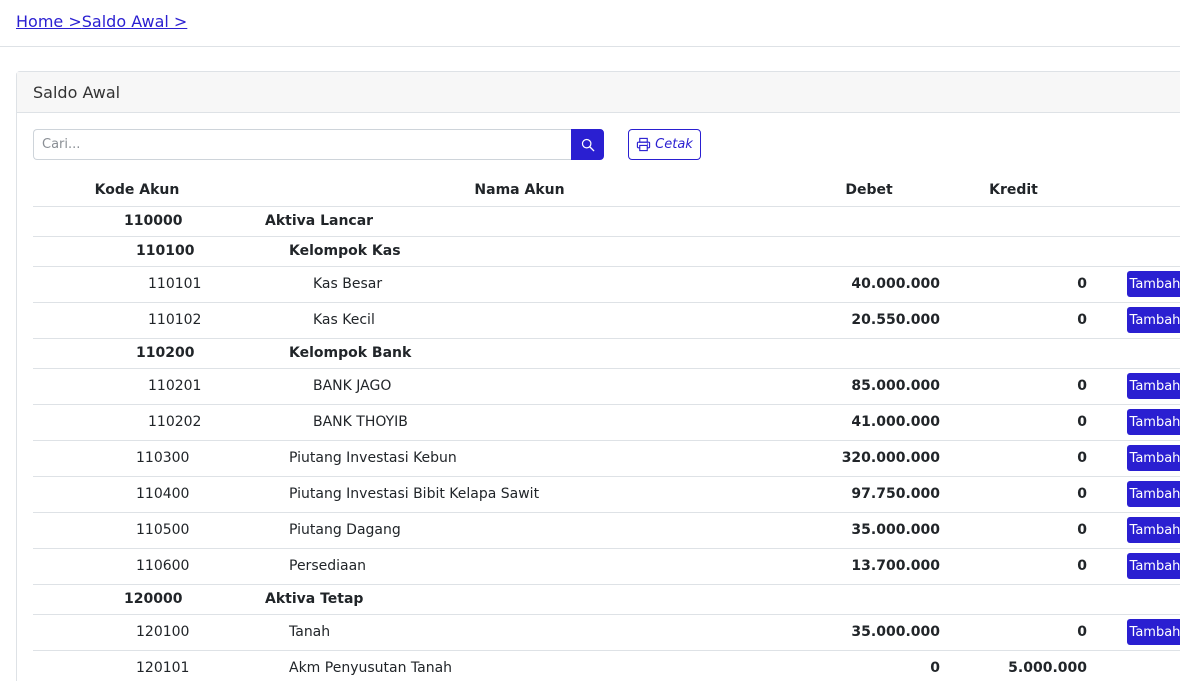 This screenshot has width=1180, height=681. I want to click on kode-akun-cell: 110300, so click(137, 458).